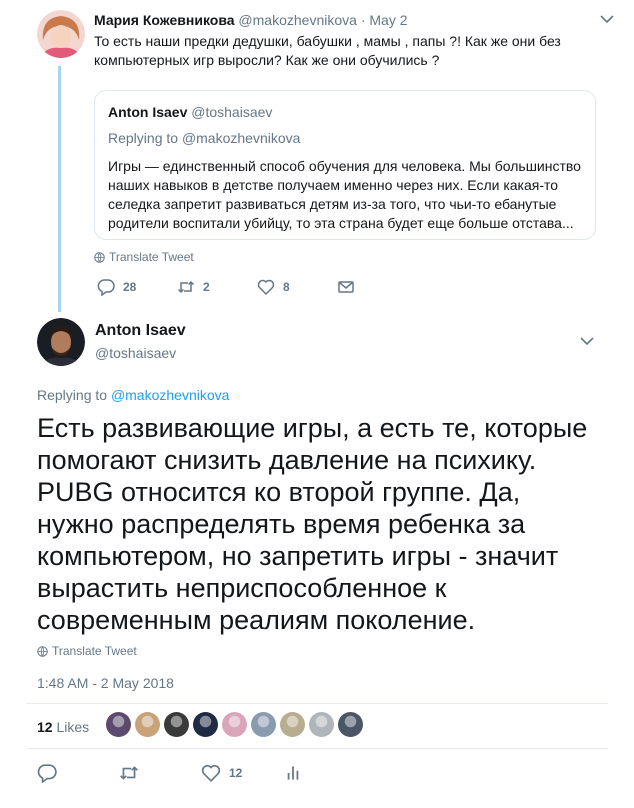 The width and height of the screenshot is (634, 808). I want to click on quoted-author-handle: @toshaisaev, so click(232, 112).